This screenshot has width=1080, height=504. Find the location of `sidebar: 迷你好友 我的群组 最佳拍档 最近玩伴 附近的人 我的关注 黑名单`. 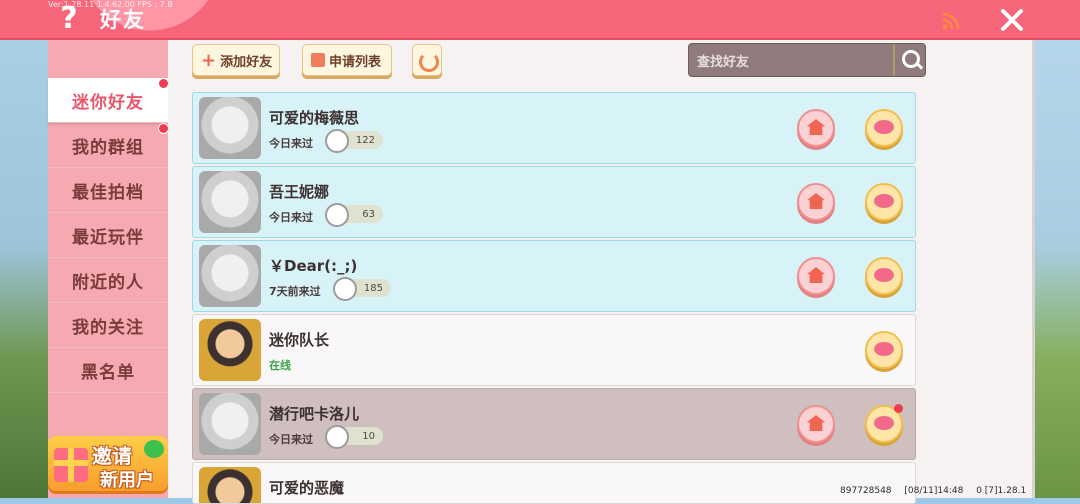

sidebar: 迷你好友 我的群组 最佳拍档 最近玩伴 附近的人 我的关注 黑名单 is located at coordinates (108, 269).